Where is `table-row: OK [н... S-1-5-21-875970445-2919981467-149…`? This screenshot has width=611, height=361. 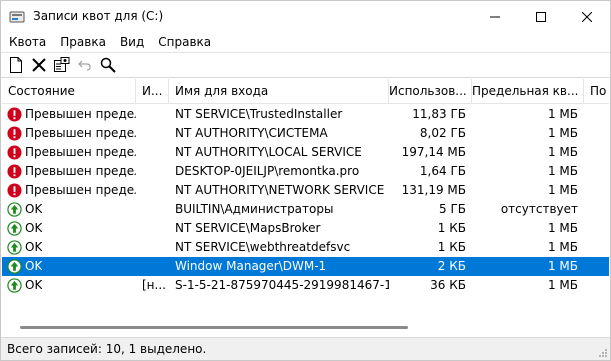
table-row: OK [н... S-1-5-21-875970445-2919981467-149… is located at coordinates (305, 285).